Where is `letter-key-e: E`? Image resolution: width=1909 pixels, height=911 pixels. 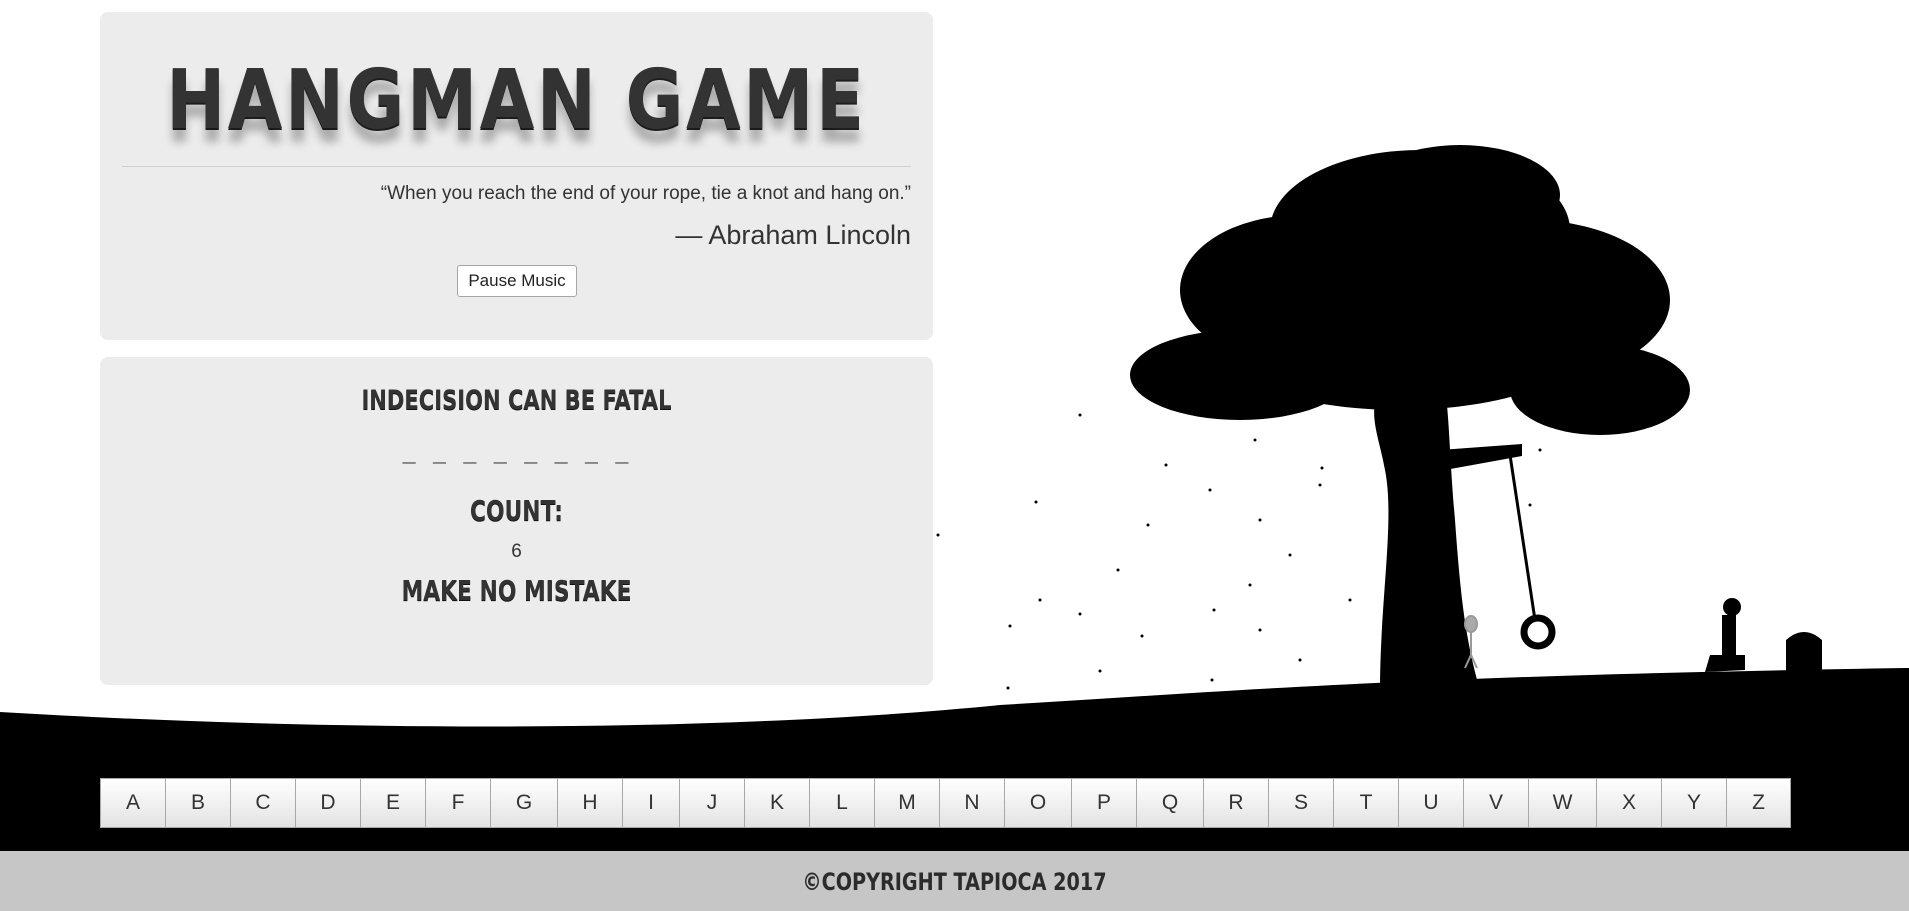 letter-key-e: E is located at coordinates (392, 803).